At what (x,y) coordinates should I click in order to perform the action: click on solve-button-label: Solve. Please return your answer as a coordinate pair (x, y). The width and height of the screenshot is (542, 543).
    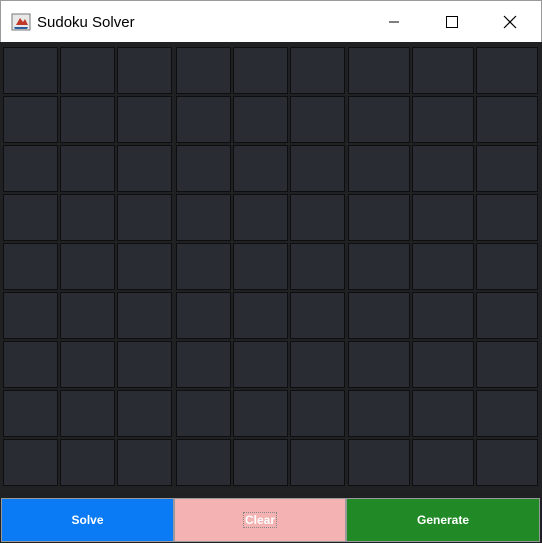
    Looking at the image, I should click on (87, 520).